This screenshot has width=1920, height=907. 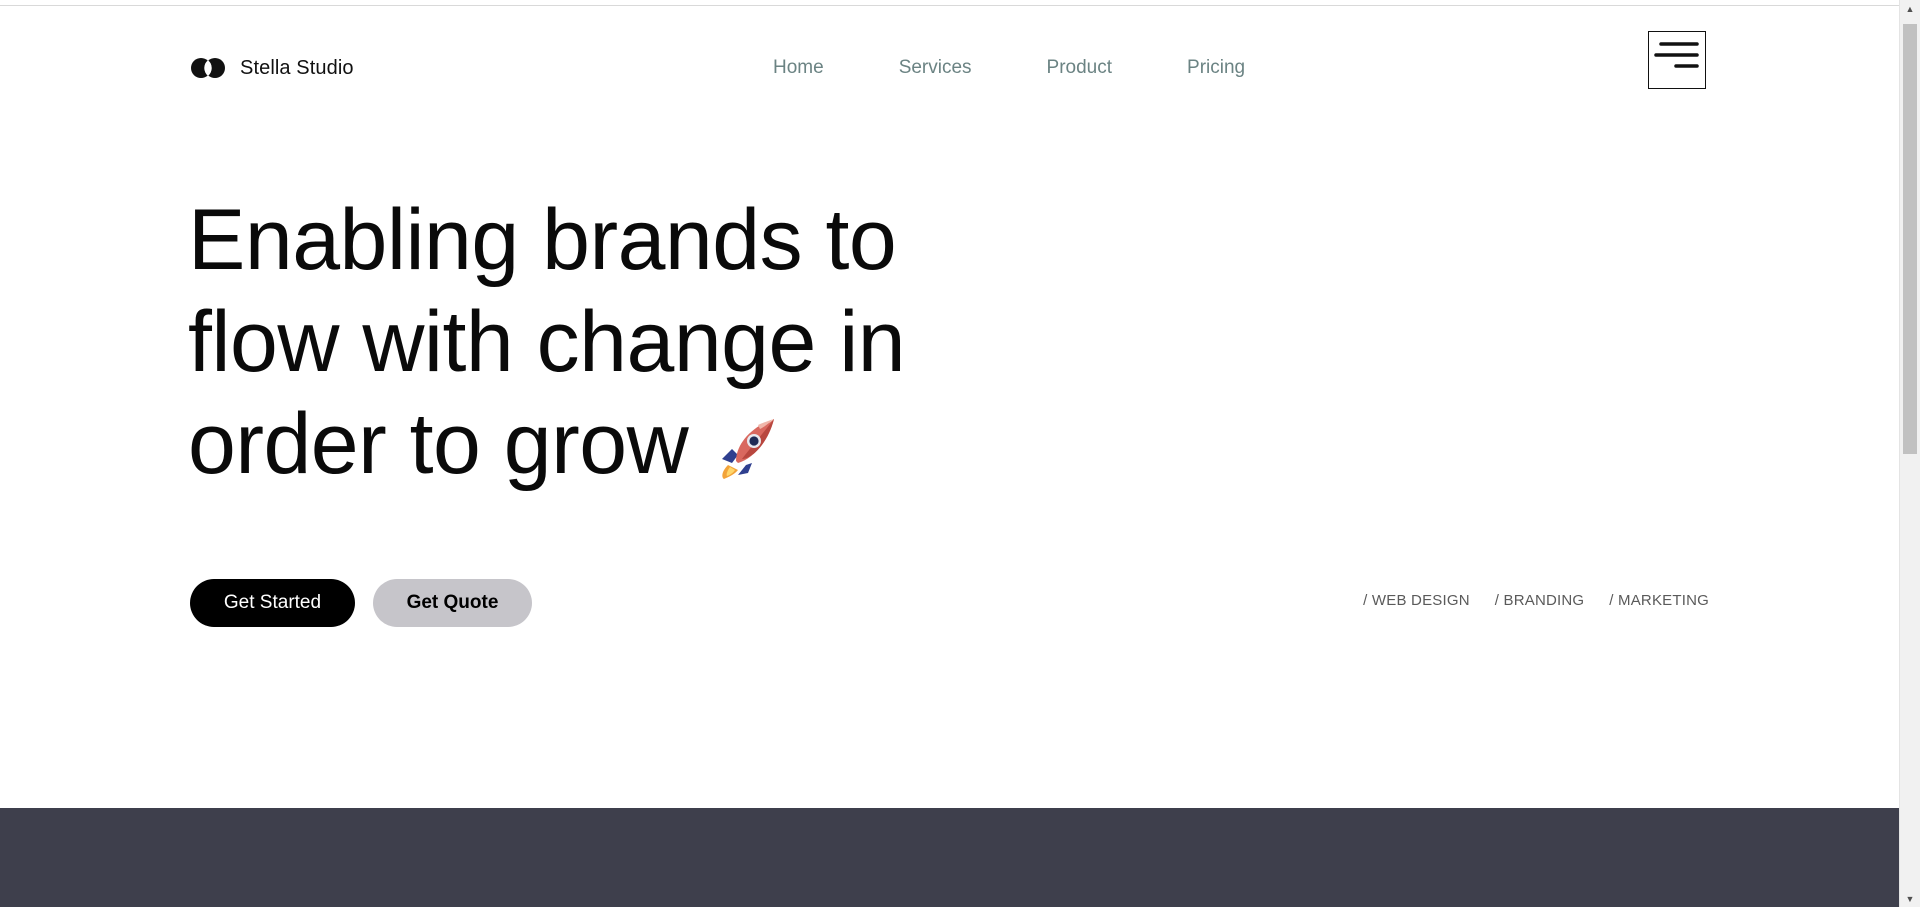 I want to click on vertical-scrollbar: ▲ ▼, so click(x=1909, y=453).